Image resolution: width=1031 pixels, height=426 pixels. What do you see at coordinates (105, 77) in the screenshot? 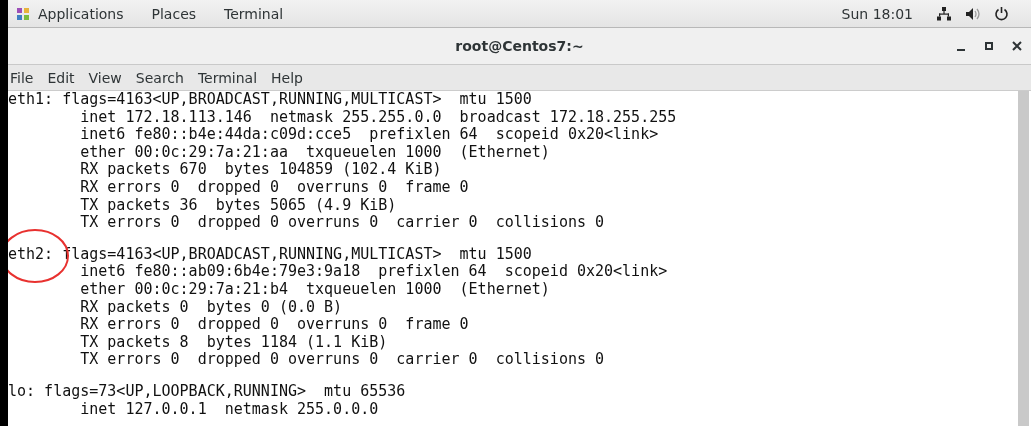
I see `menu-item: View` at bounding box center [105, 77].